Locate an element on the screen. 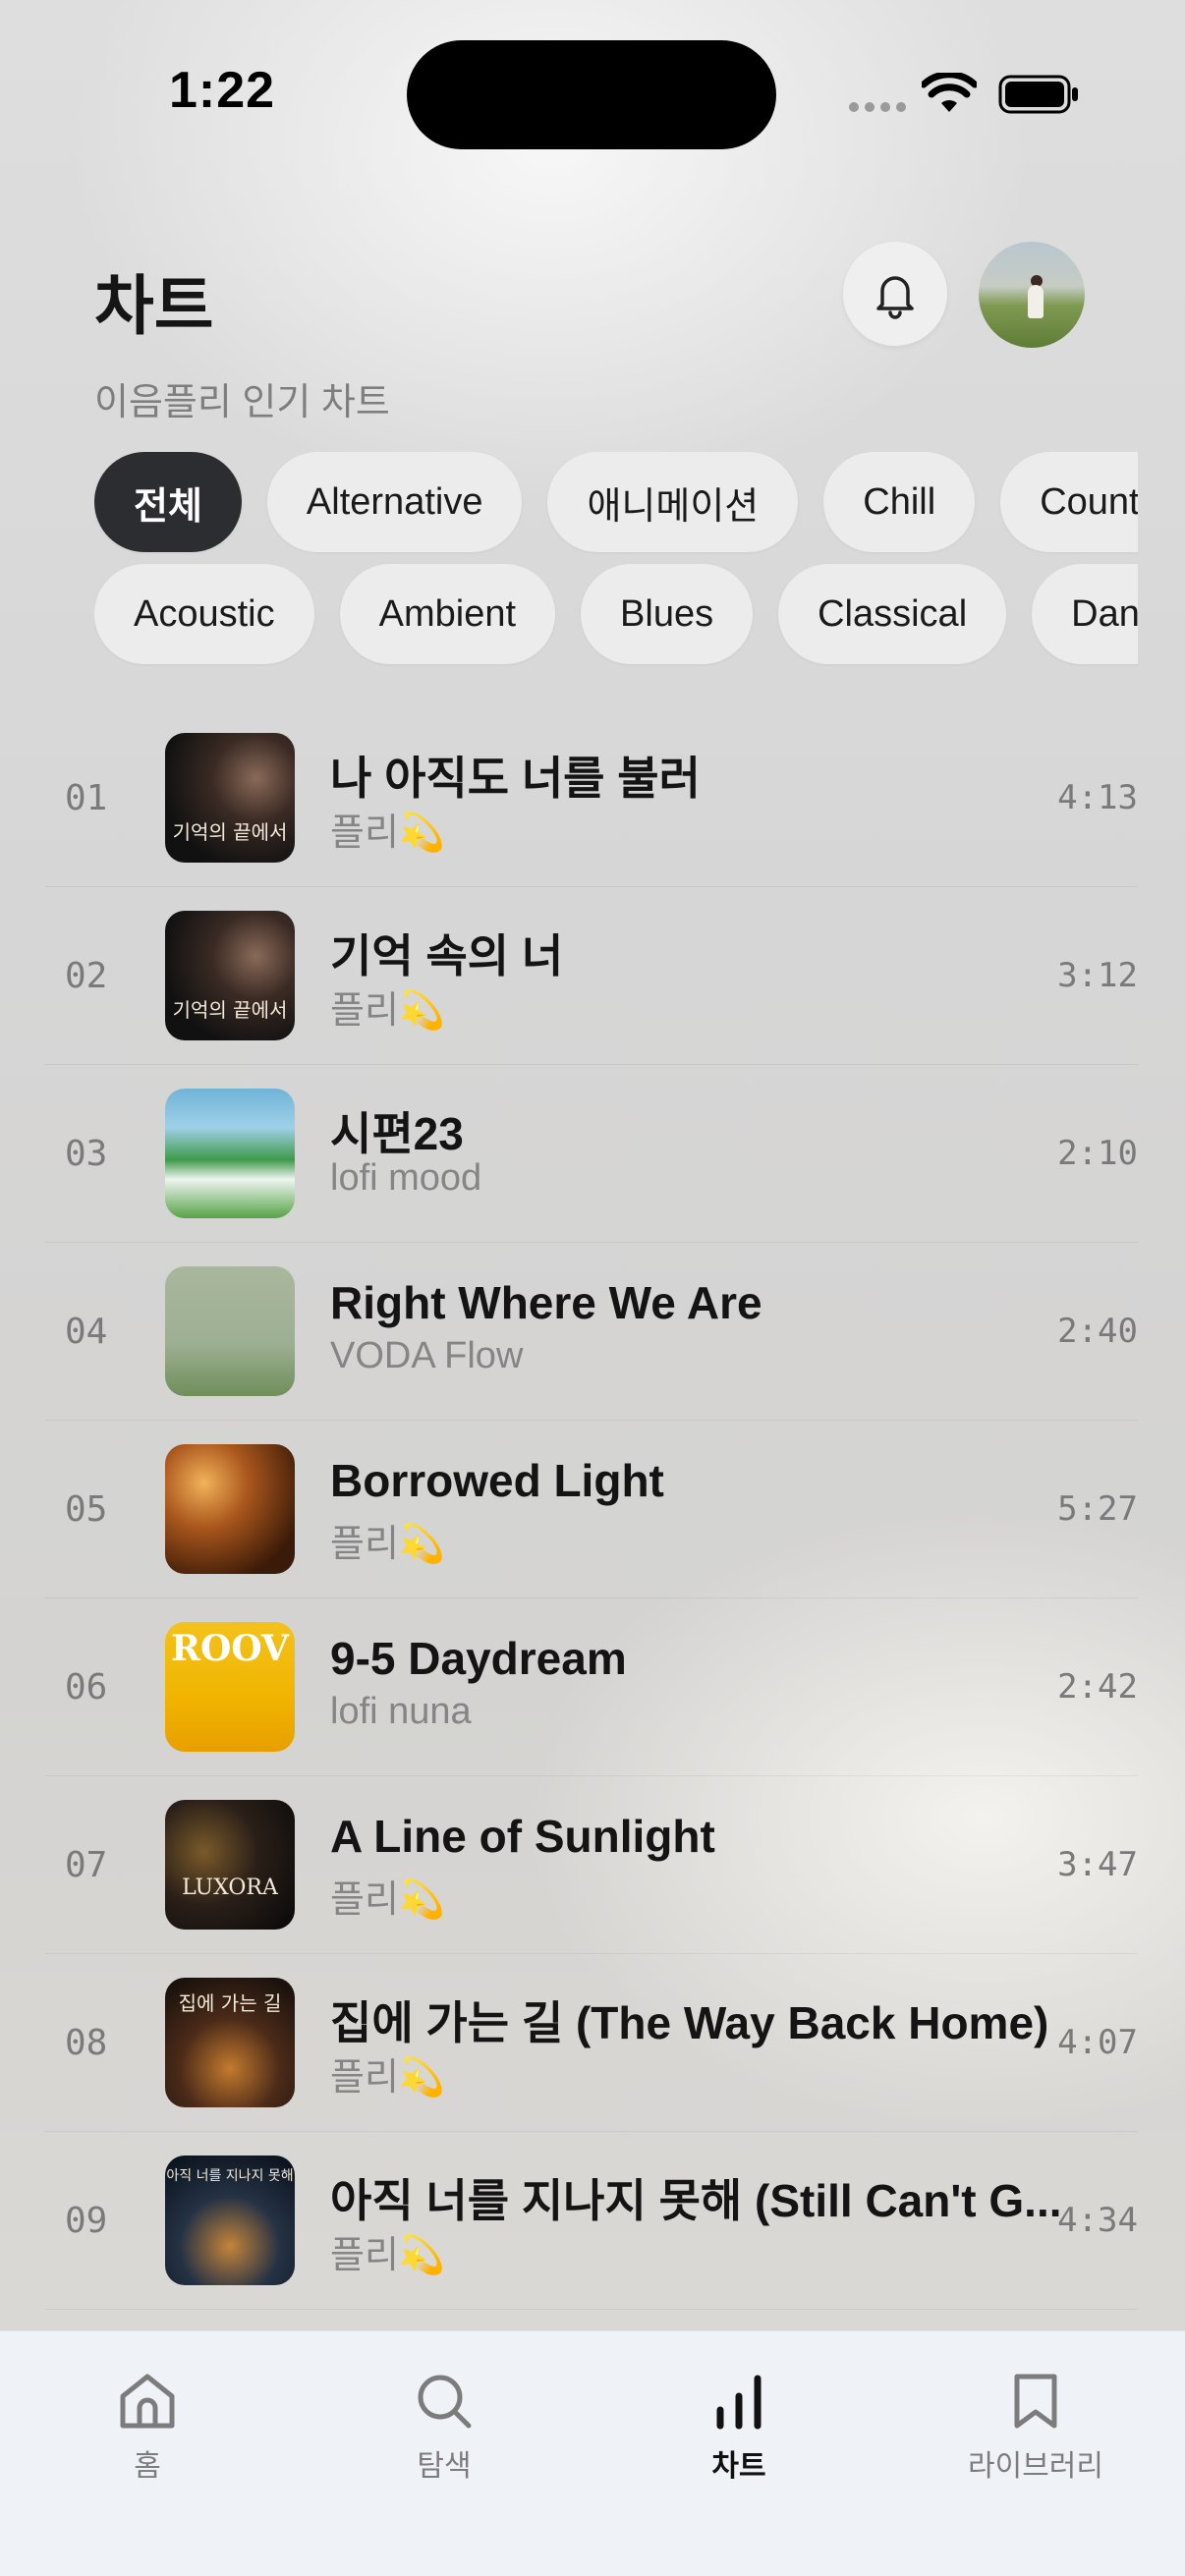 This screenshot has width=1185, height=2576. status-bar: 1:22 is located at coordinates (592, 98).